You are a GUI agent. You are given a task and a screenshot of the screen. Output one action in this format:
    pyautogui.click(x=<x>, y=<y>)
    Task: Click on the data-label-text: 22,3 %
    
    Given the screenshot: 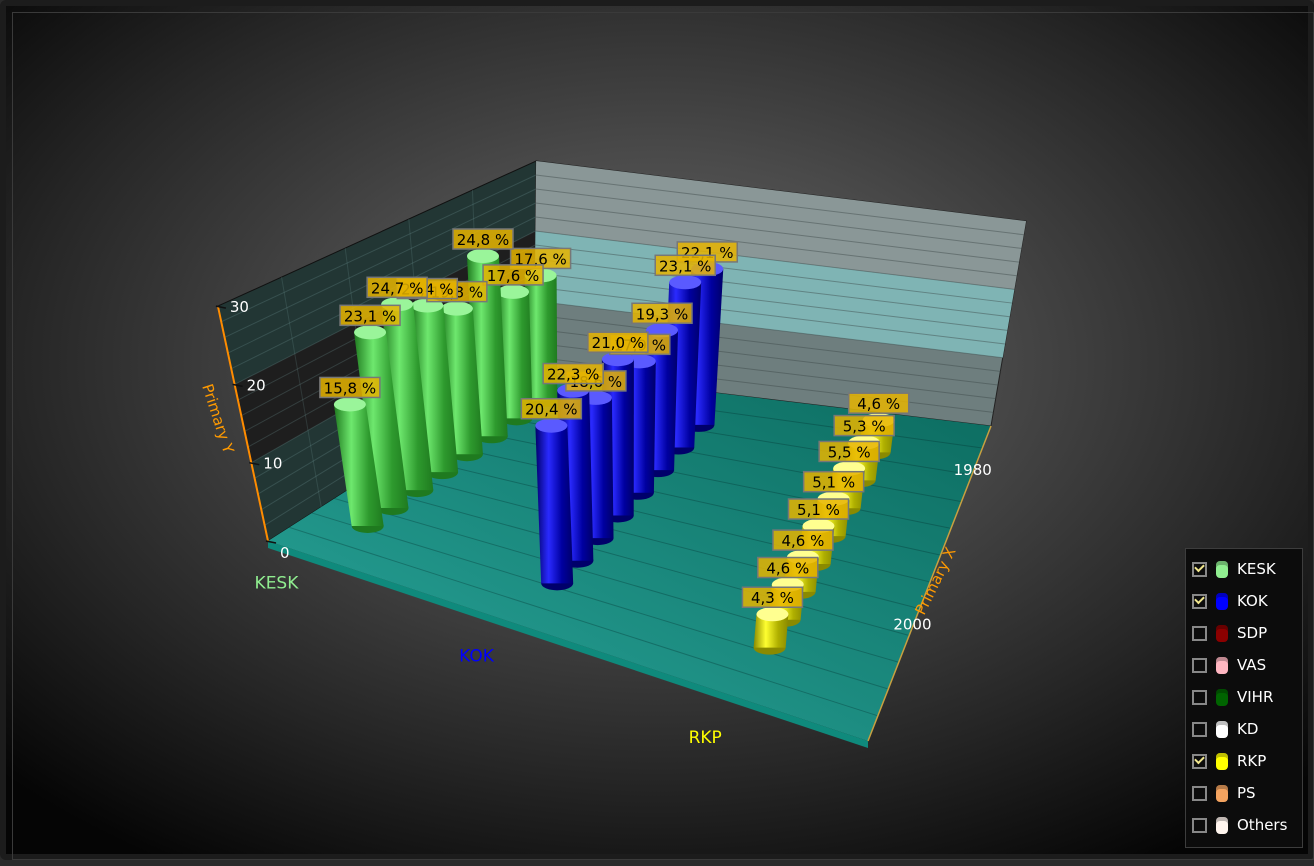 What is the action you would take?
    pyautogui.click(x=573, y=375)
    